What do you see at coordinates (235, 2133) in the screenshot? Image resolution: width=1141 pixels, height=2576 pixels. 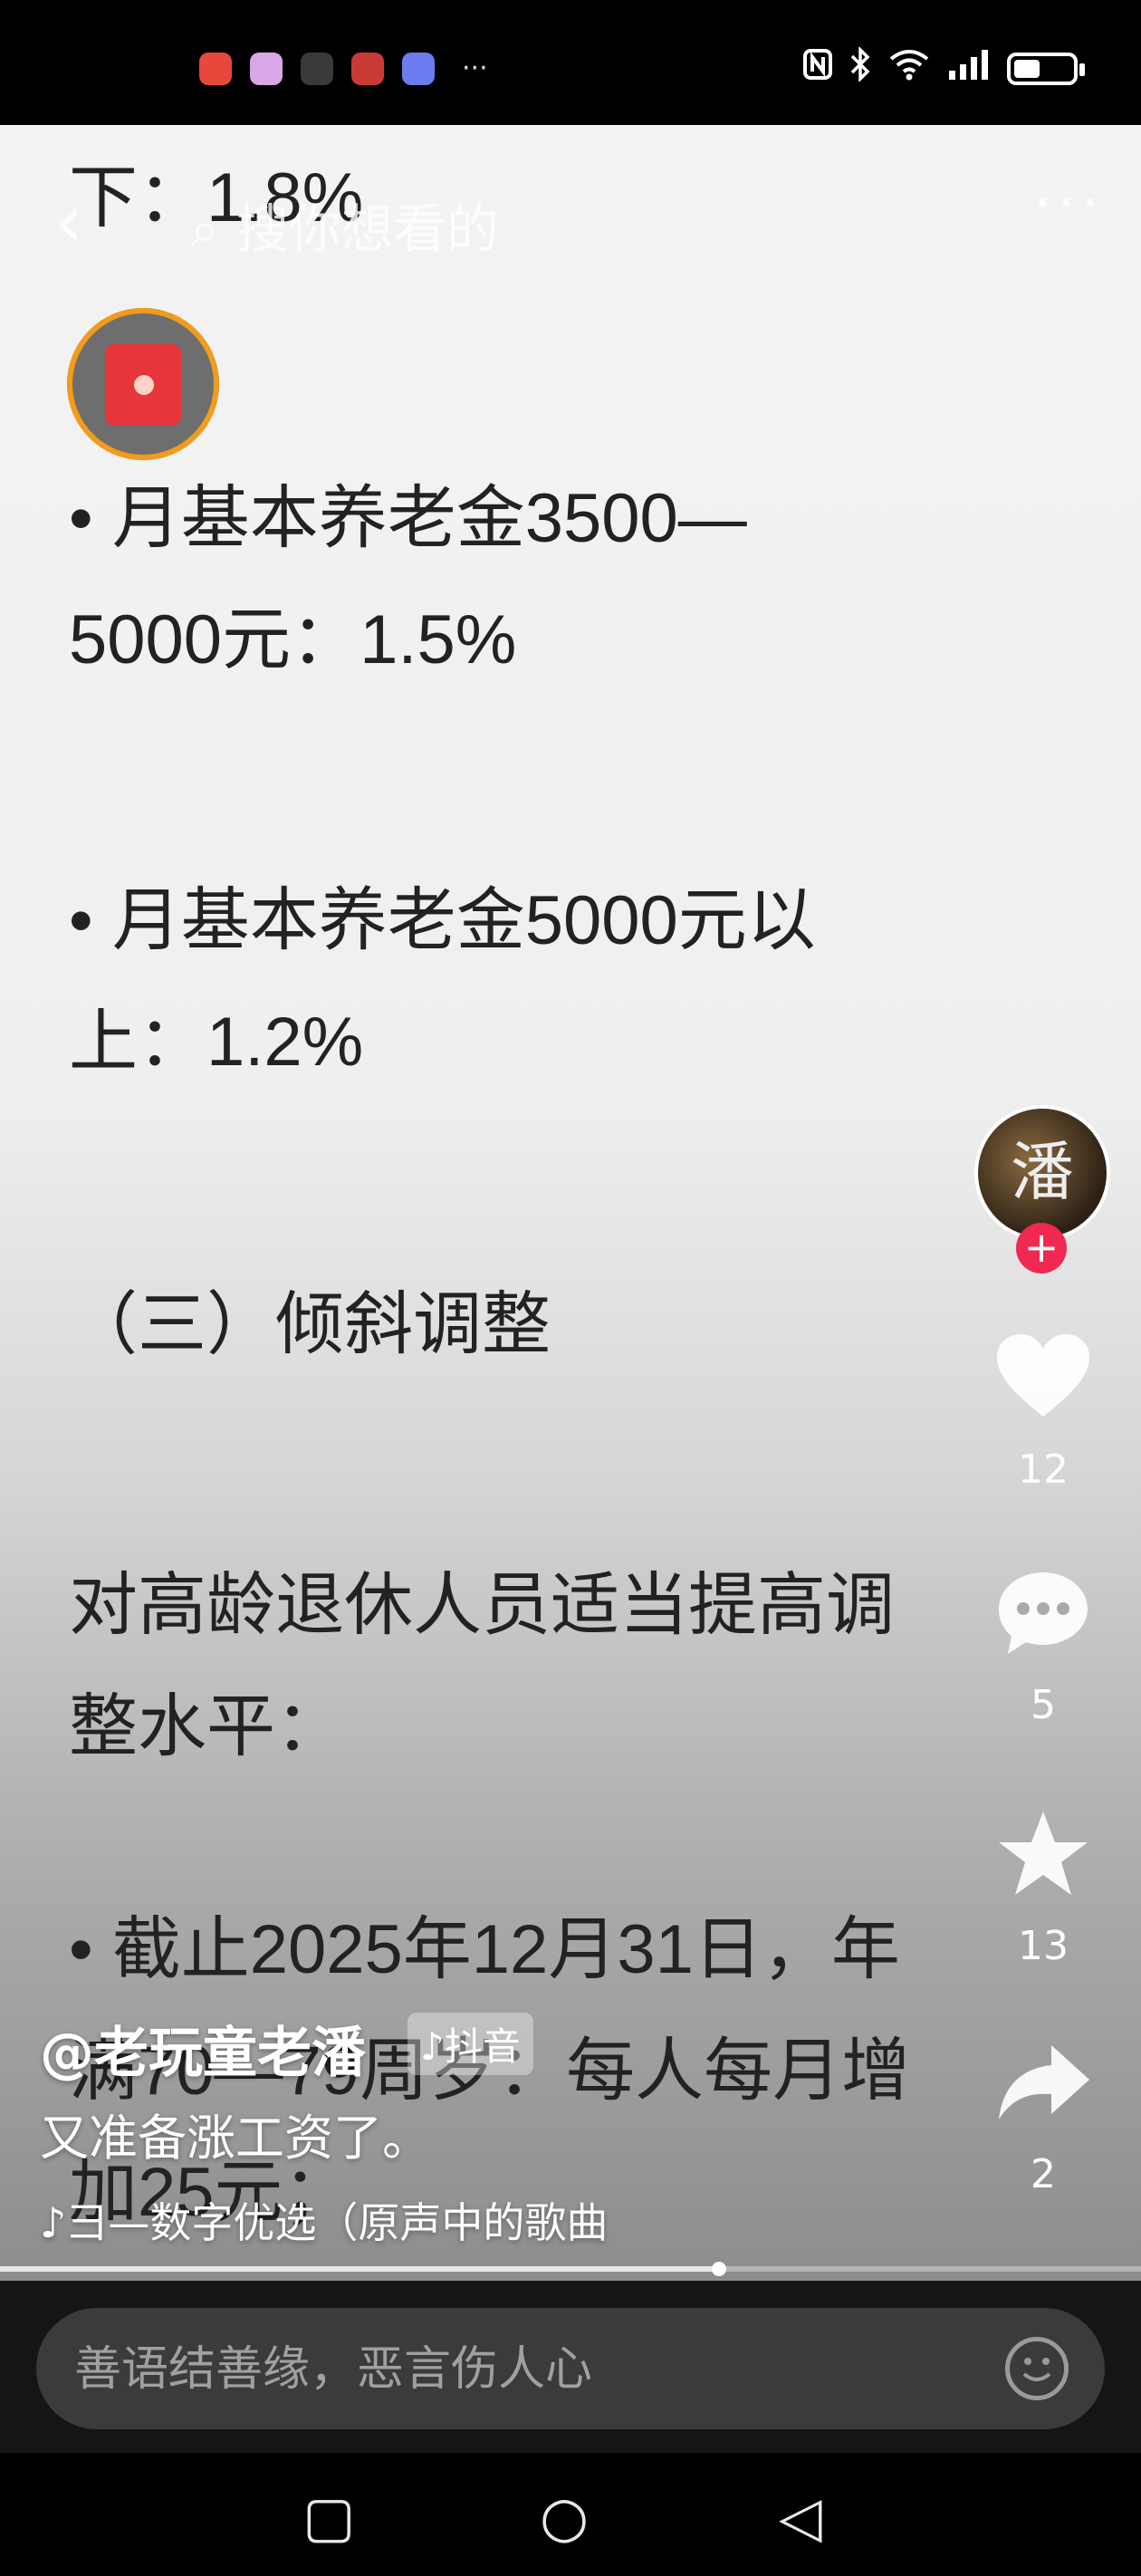 I see `video-caption: 又准备涨工资了。` at bounding box center [235, 2133].